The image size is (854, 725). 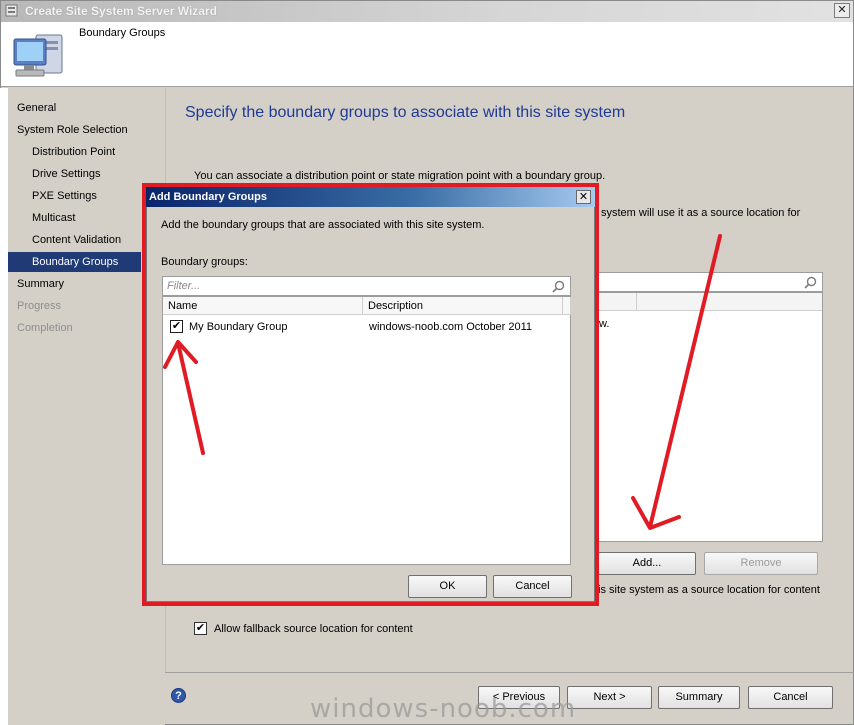 What do you see at coordinates (443, 709) in the screenshot?
I see `watermark-text: windows-noob.com` at bounding box center [443, 709].